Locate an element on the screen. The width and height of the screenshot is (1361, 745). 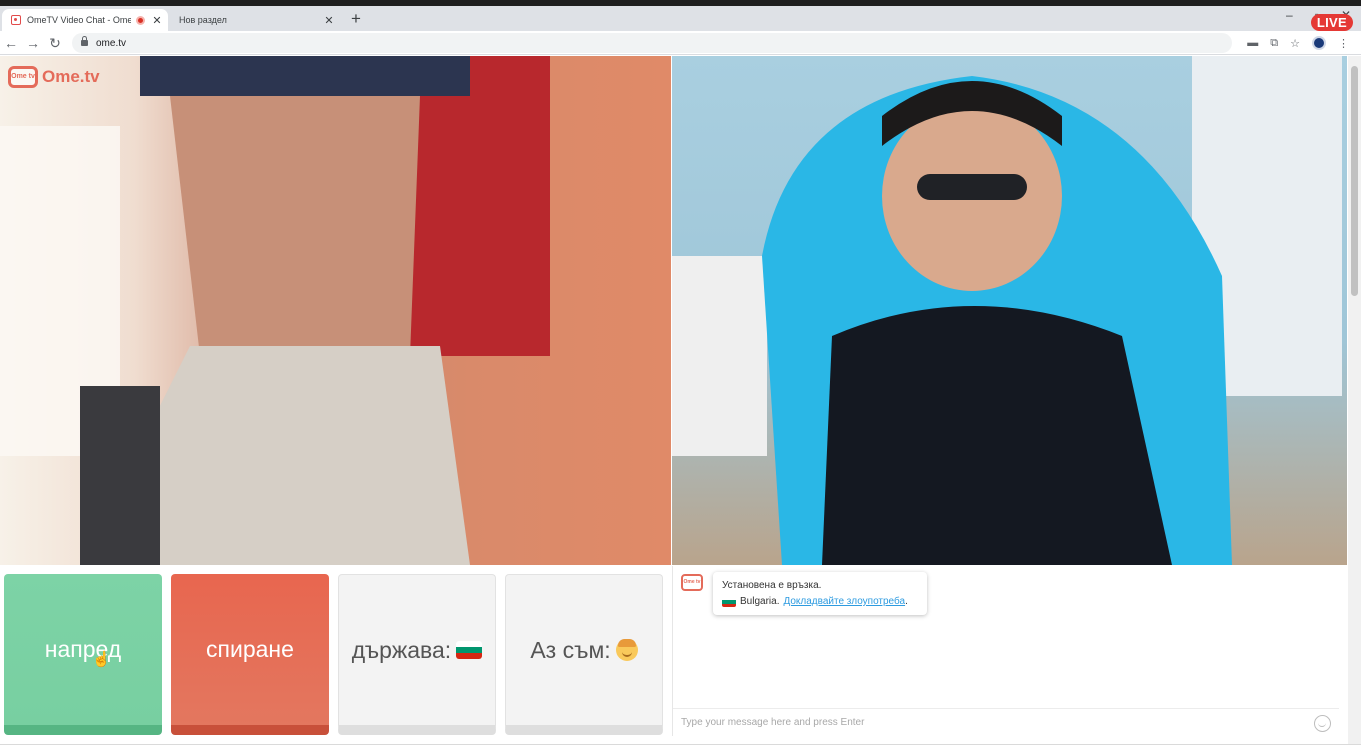
stop-button-label: спиране is located at coordinates (250, 649).